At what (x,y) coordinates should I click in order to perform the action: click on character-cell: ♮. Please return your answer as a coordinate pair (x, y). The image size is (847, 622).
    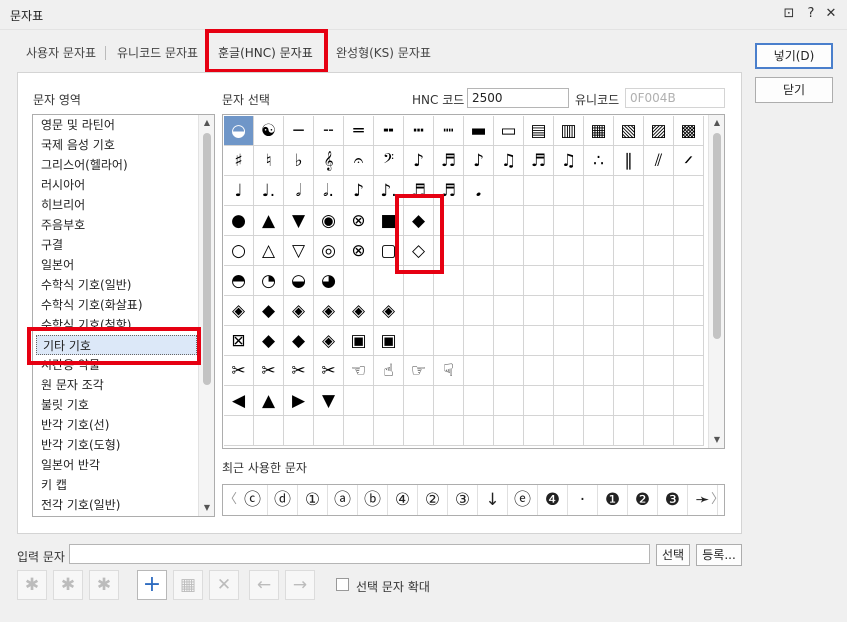
    Looking at the image, I should click on (269, 161).